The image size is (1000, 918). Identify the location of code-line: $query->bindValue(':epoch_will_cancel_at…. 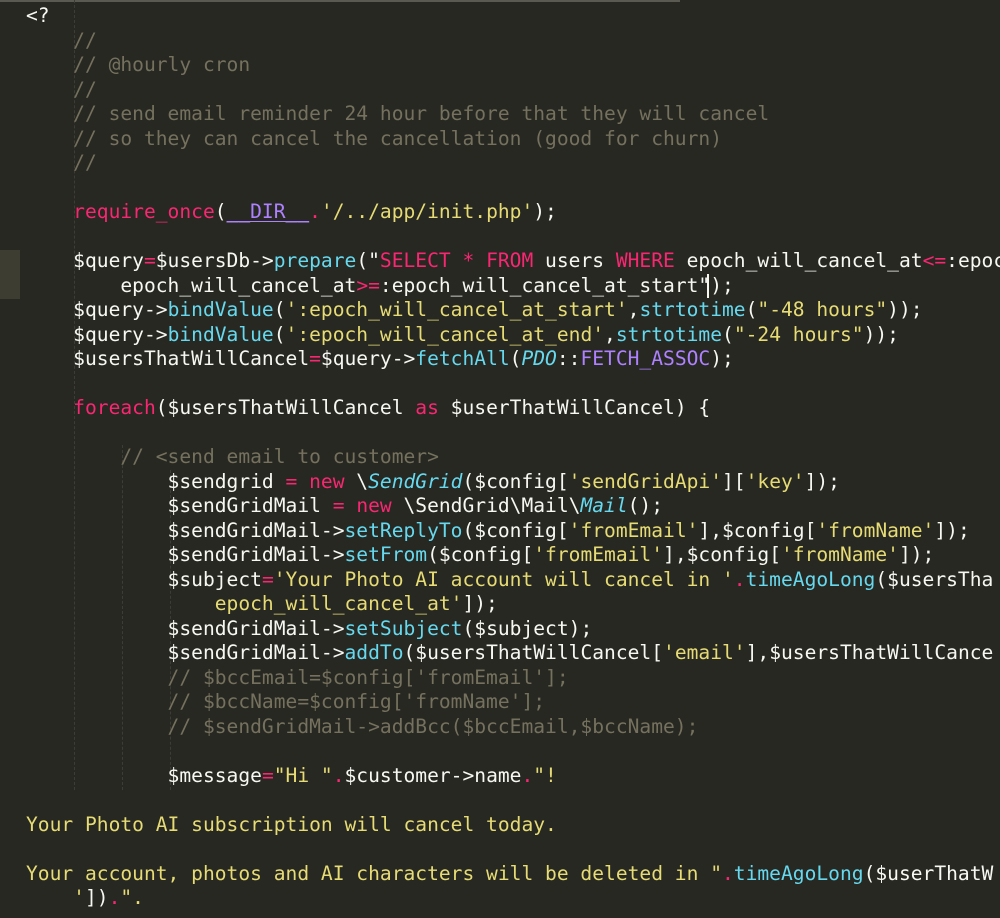
(462, 335).